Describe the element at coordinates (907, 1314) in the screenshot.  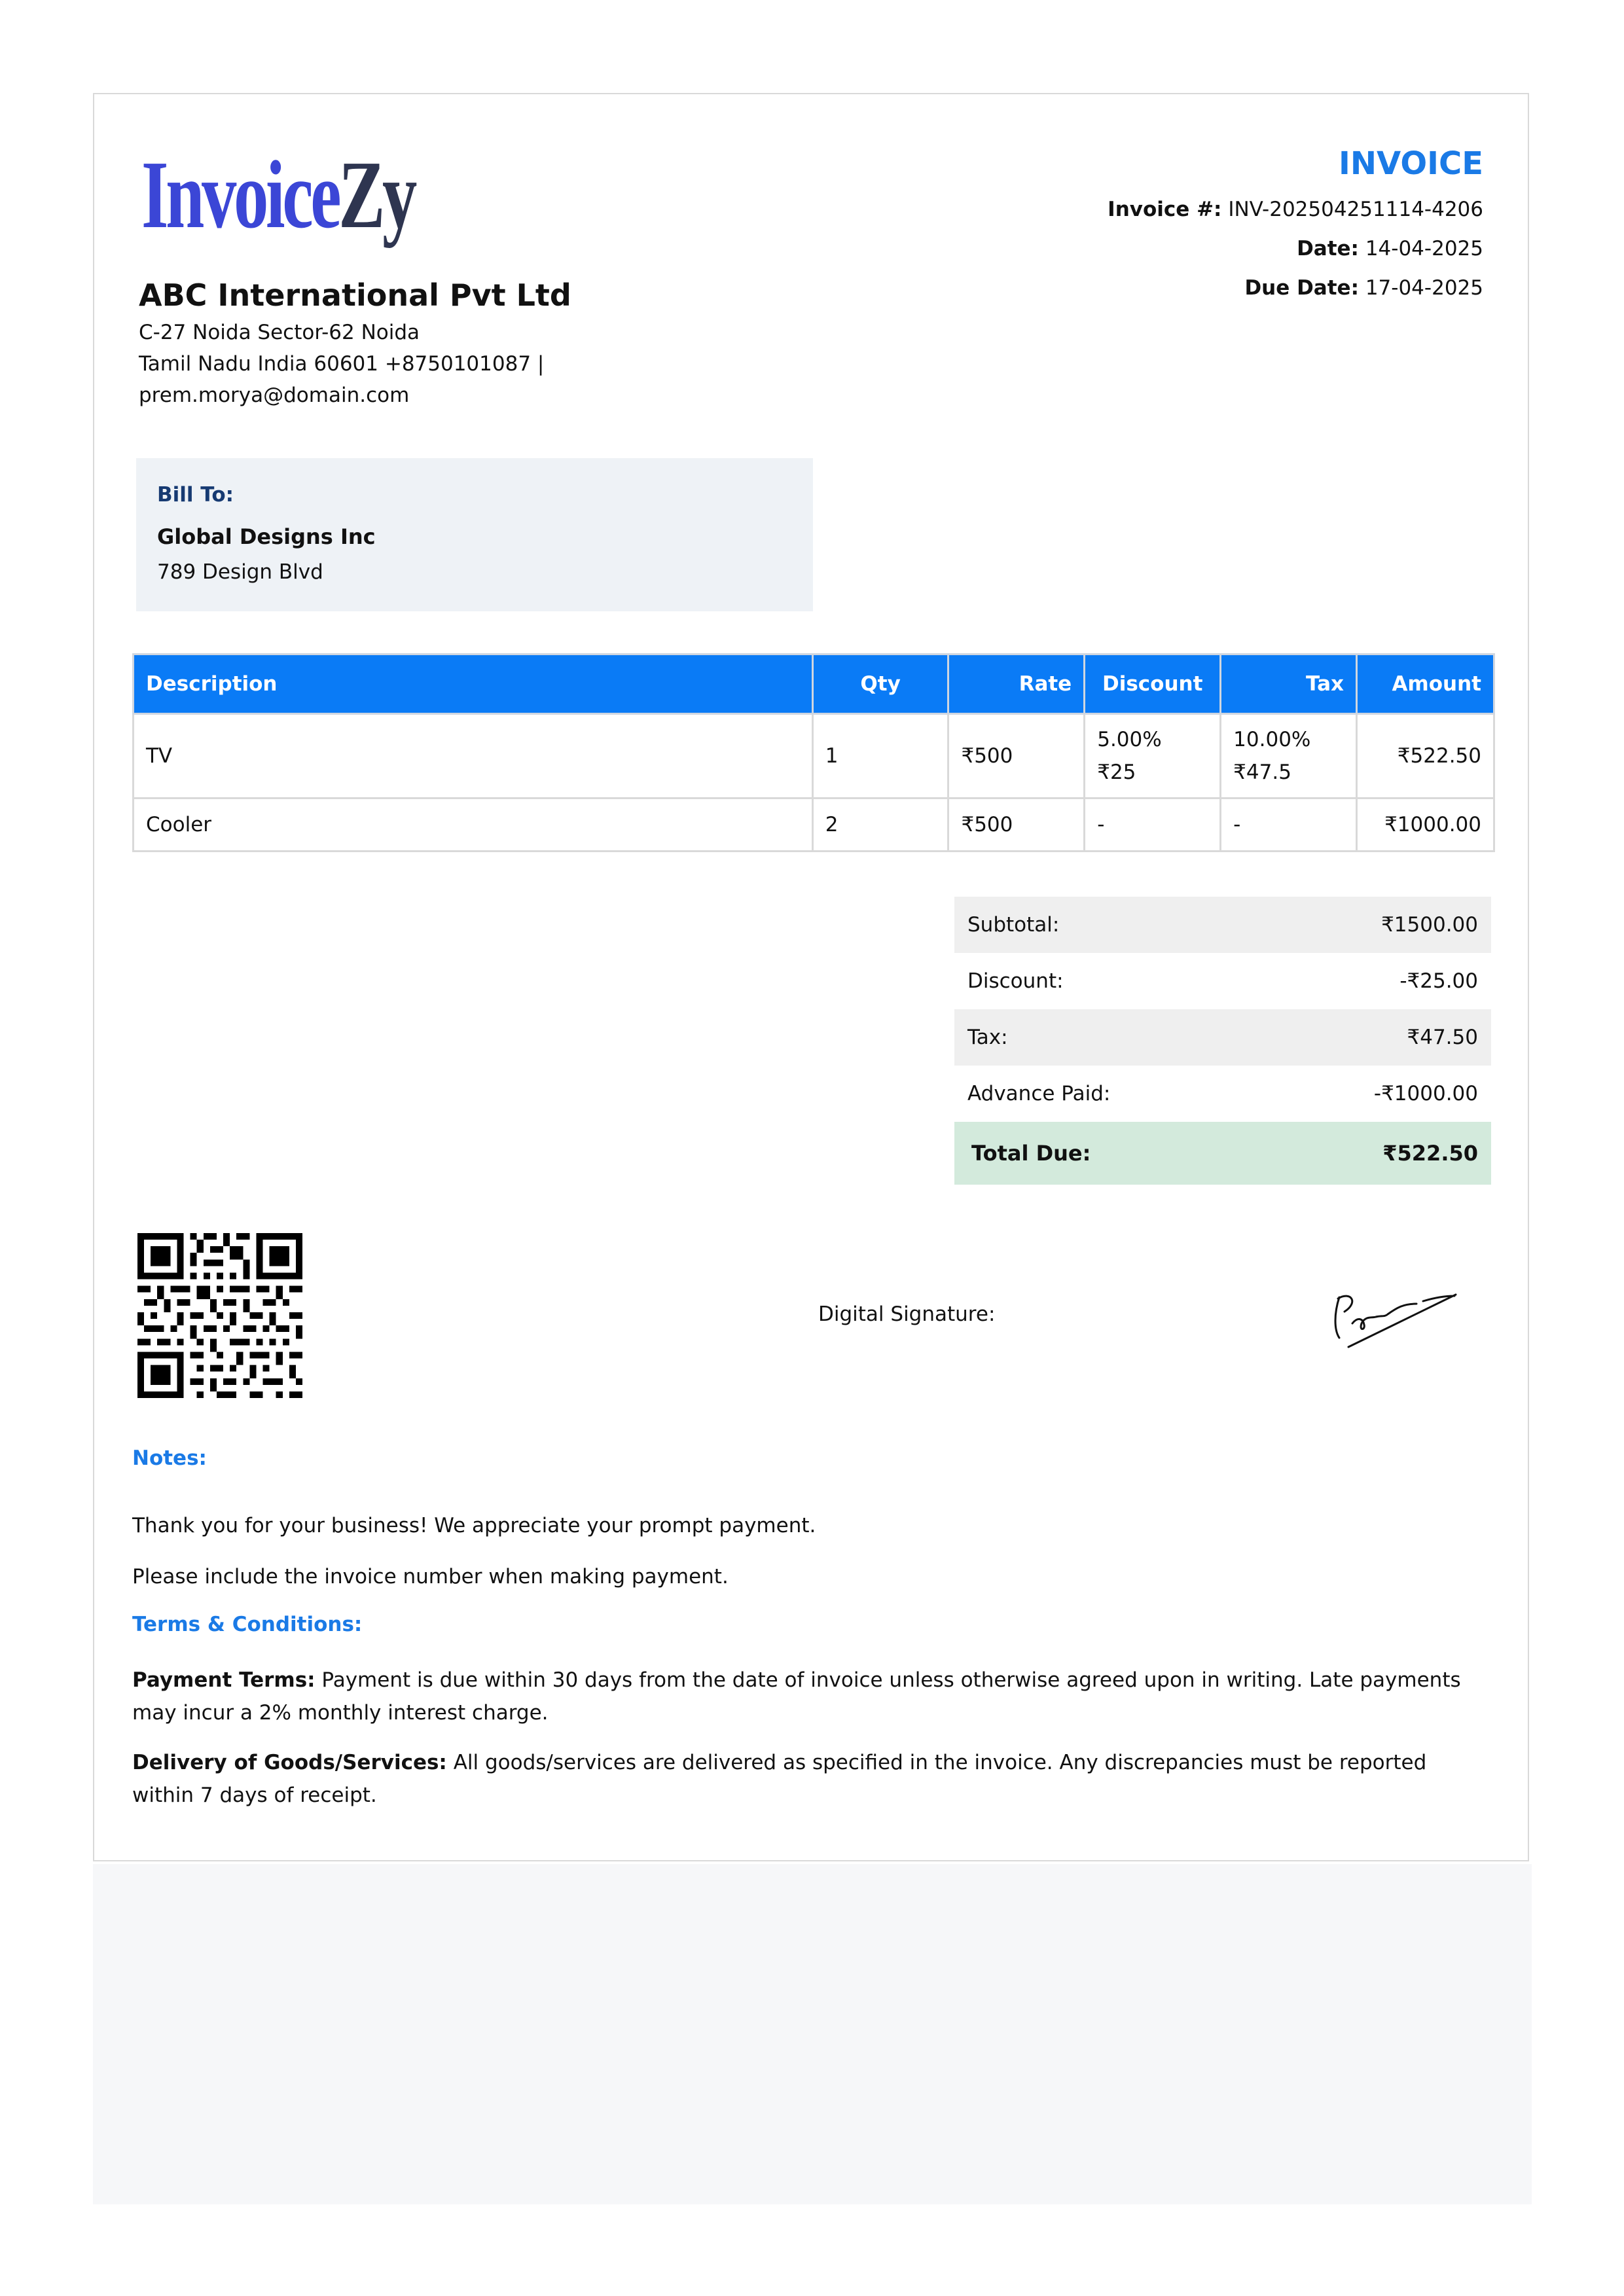
I see `digital-signature-label: Digital Signature:` at that location.